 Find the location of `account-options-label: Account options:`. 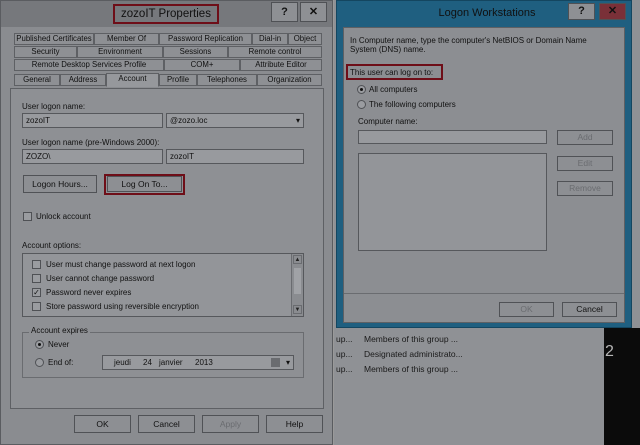

account-options-label: Account options: is located at coordinates (52, 245).